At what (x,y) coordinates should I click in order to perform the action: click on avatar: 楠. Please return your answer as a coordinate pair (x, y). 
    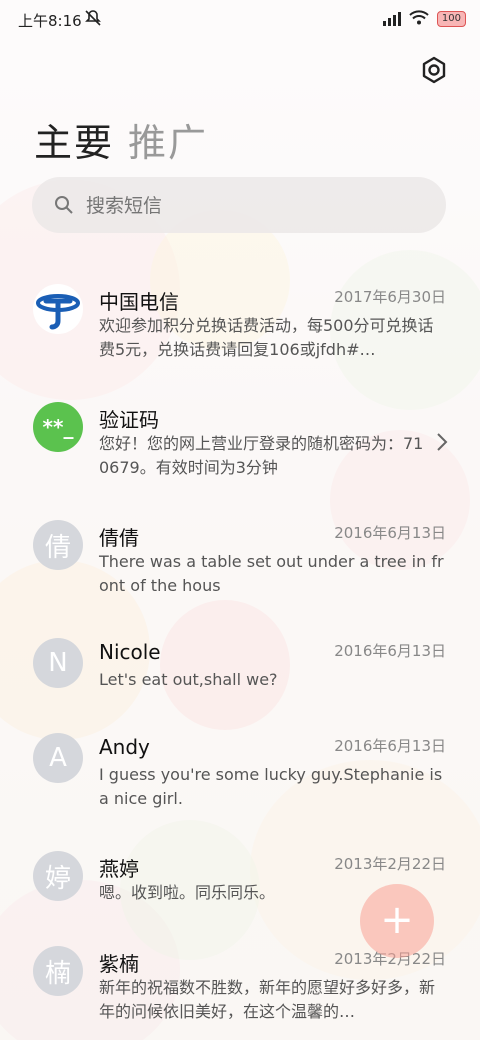
    Looking at the image, I should click on (58, 971).